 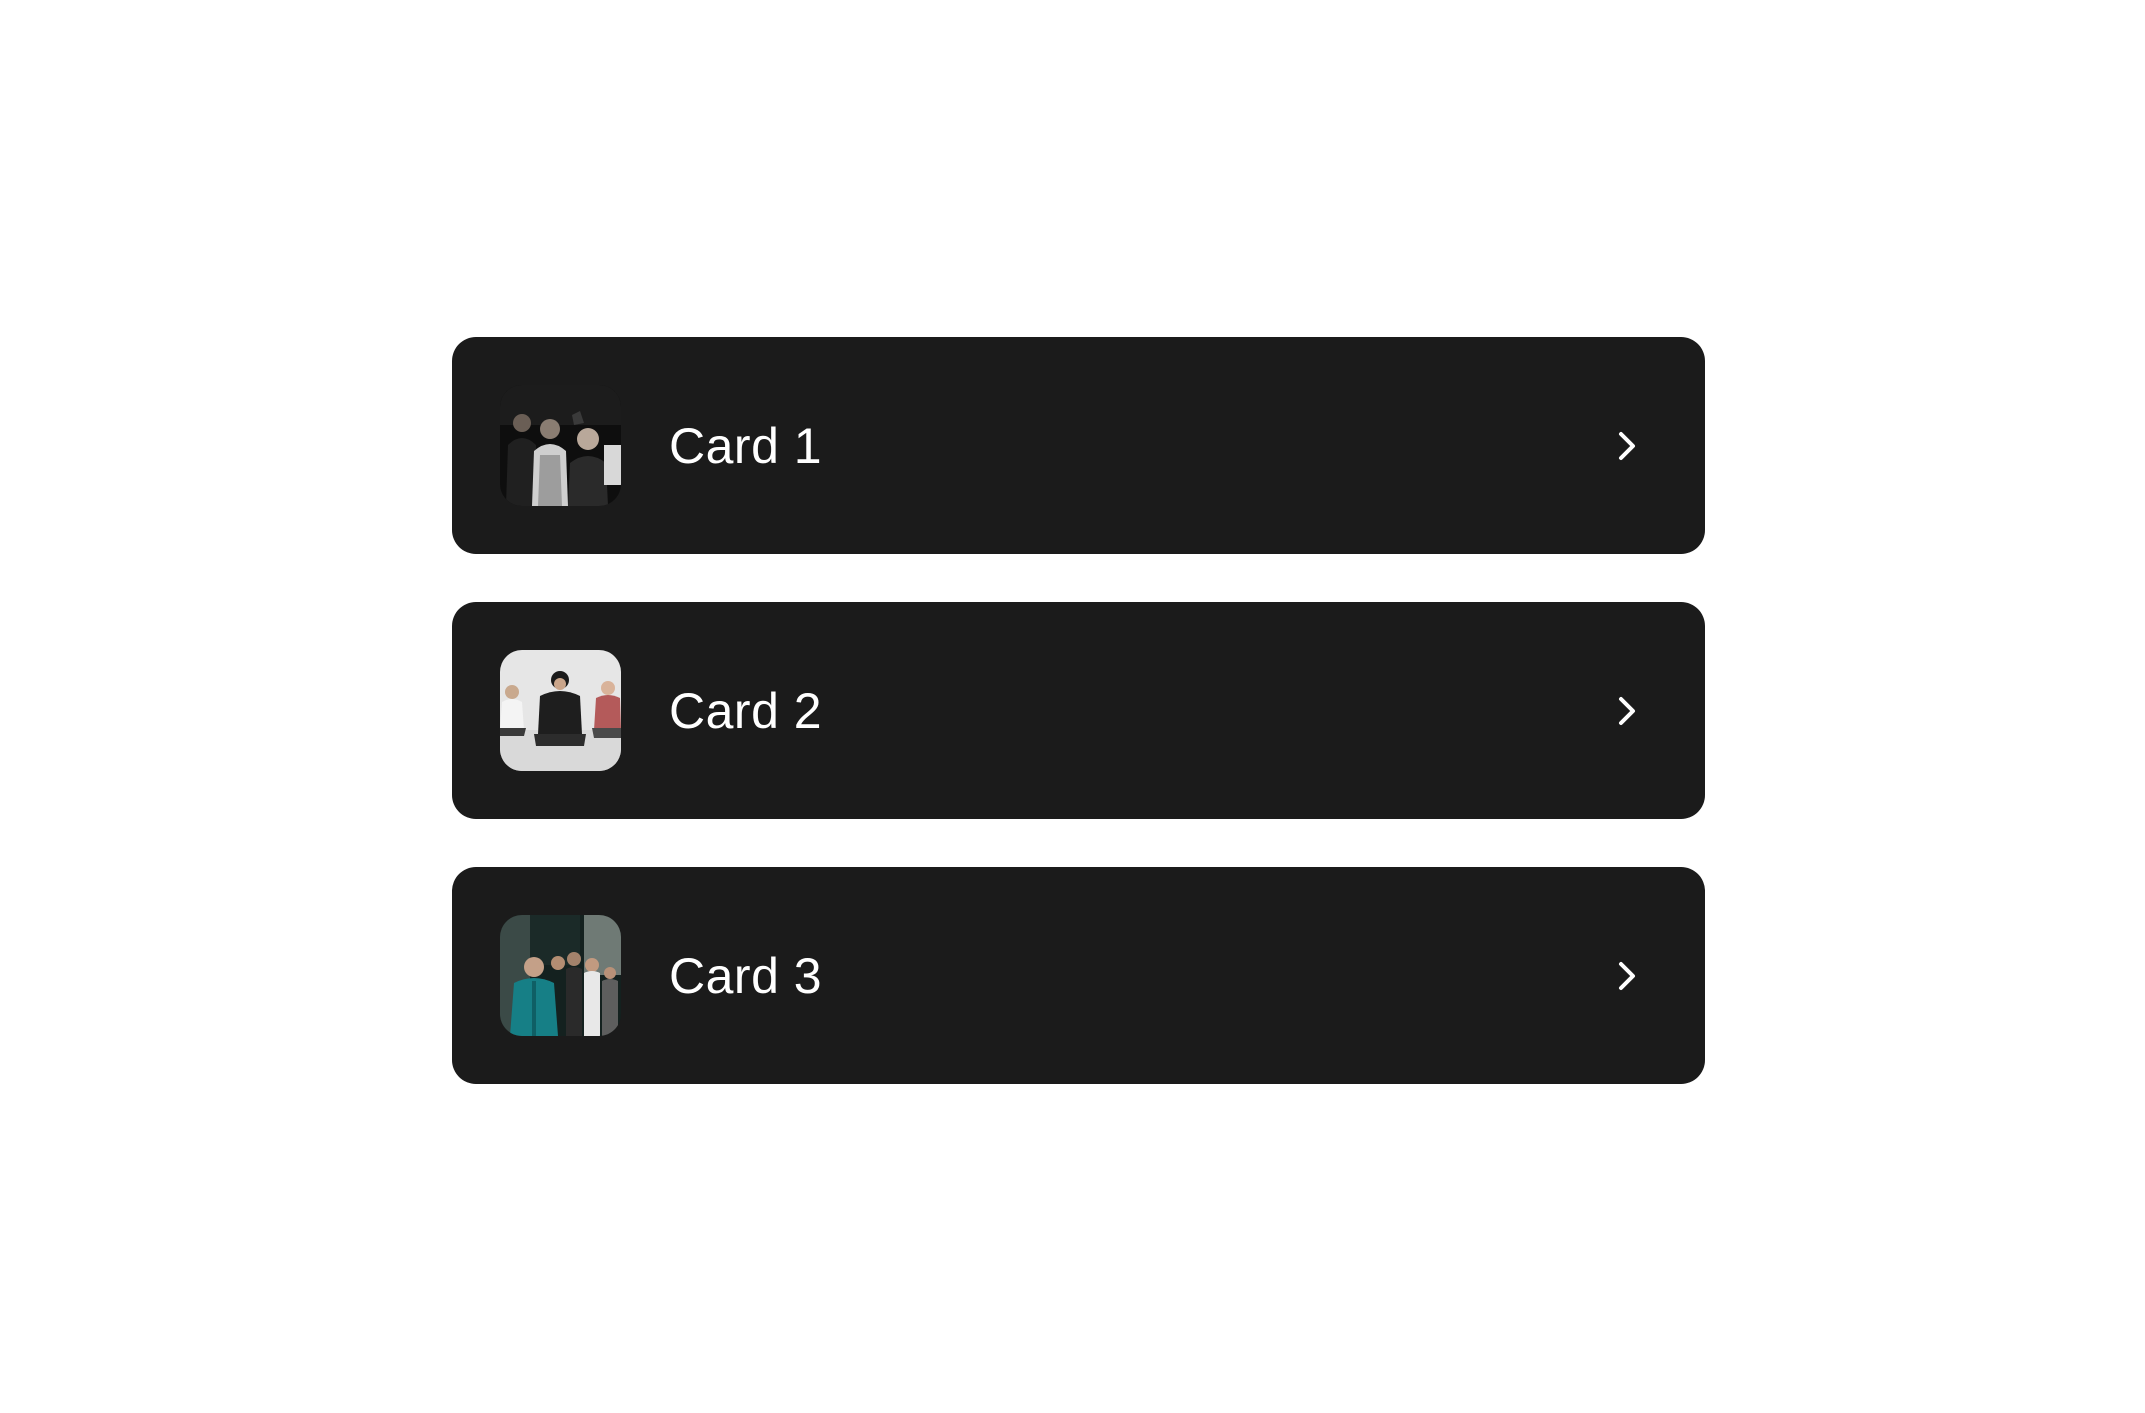 What do you see at coordinates (746, 710) in the screenshot?
I see `card-title: Card 2` at bounding box center [746, 710].